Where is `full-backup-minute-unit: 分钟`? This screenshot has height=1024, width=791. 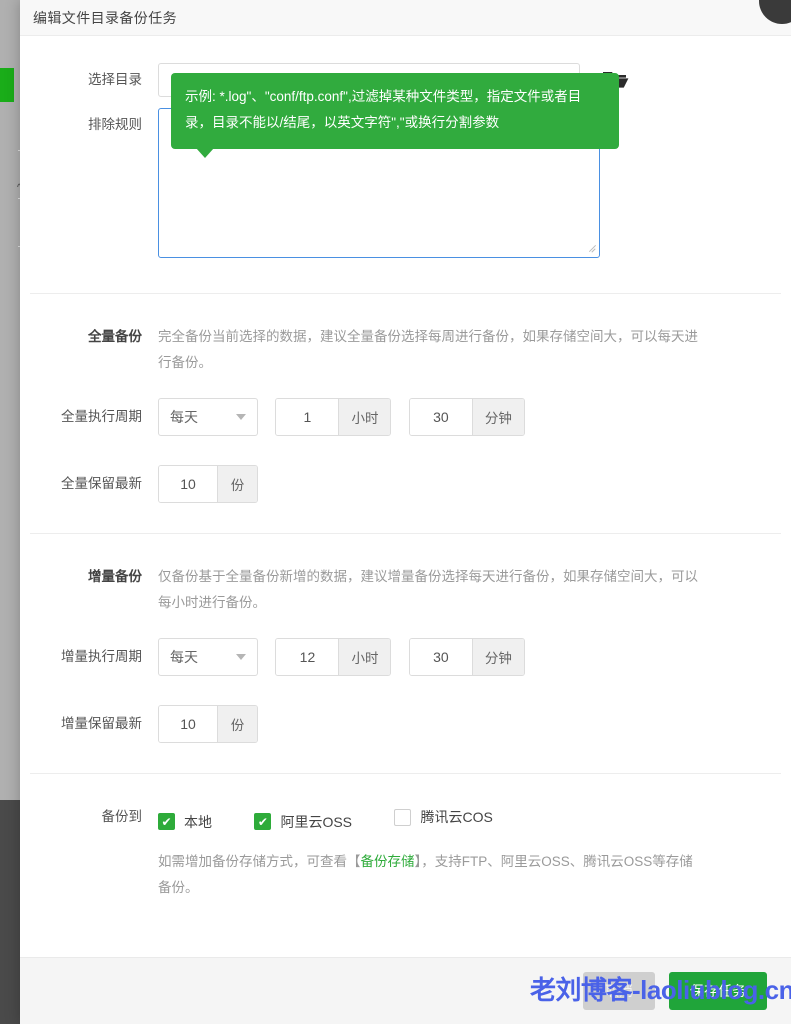
full-backup-minute-unit: 分钟 is located at coordinates (497, 417).